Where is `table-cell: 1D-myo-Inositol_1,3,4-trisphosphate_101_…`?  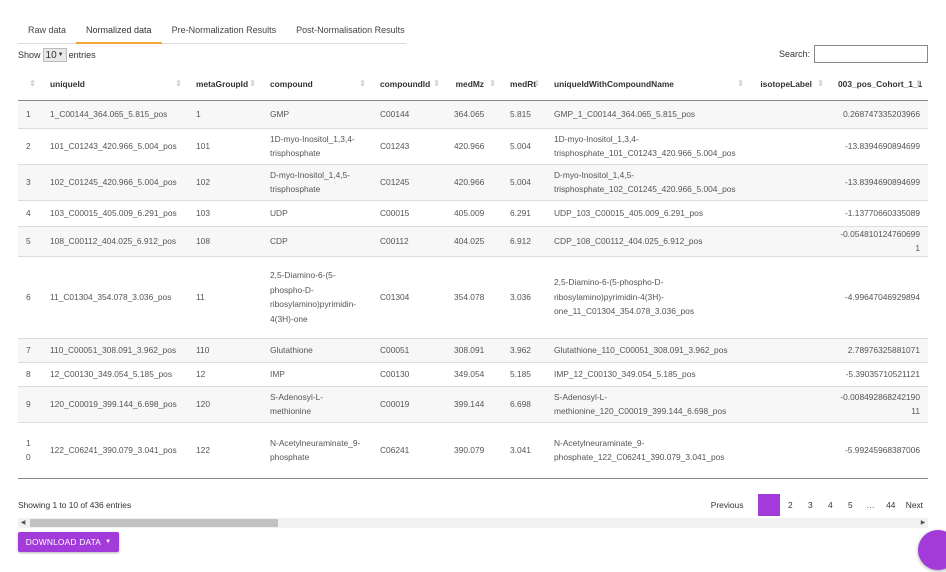
table-cell: 1D-myo-Inositol_1,3,4-trisphosphate_101_… is located at coordinates (648, 145).